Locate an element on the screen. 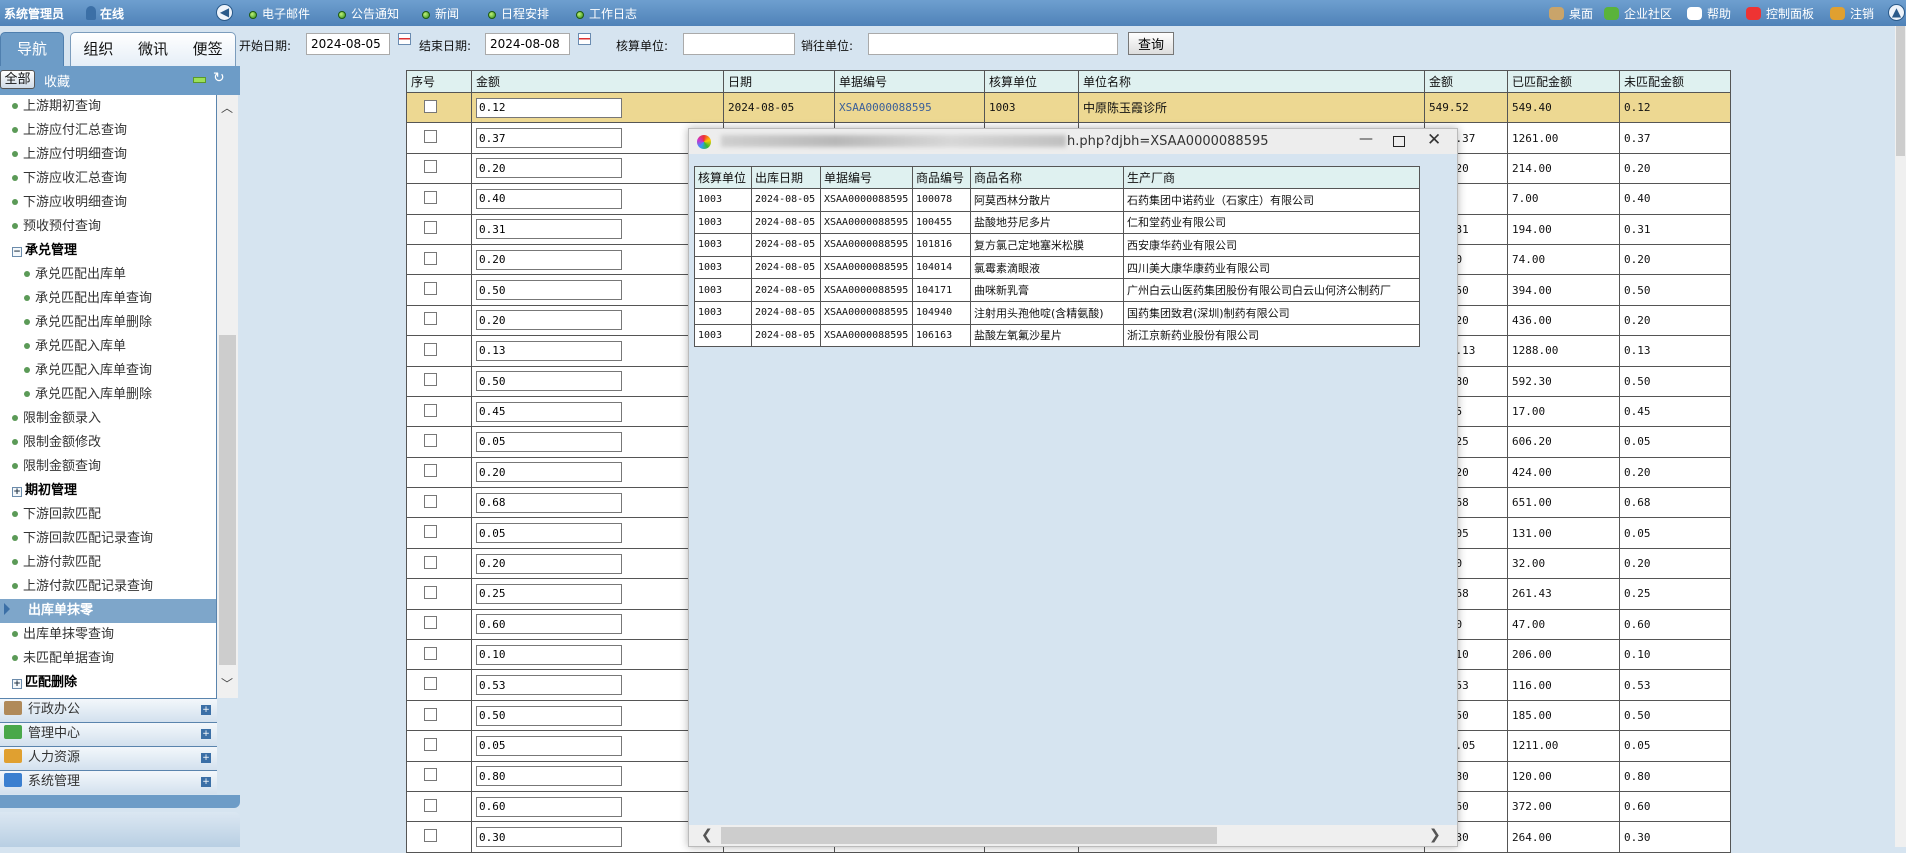 This screenshot has width=1906, height=853. top-nav-item: 新闻 is located at coordinates (440, 13).